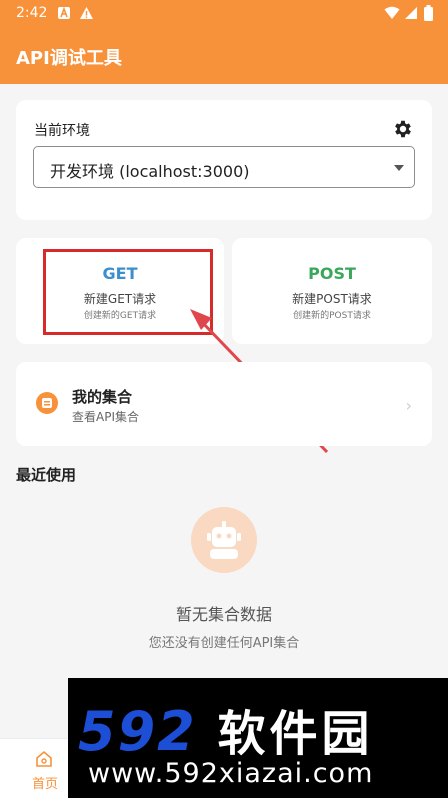  I want to click on my-collections-card: 我的集合 查看API集合 ›, so click(224, 404).